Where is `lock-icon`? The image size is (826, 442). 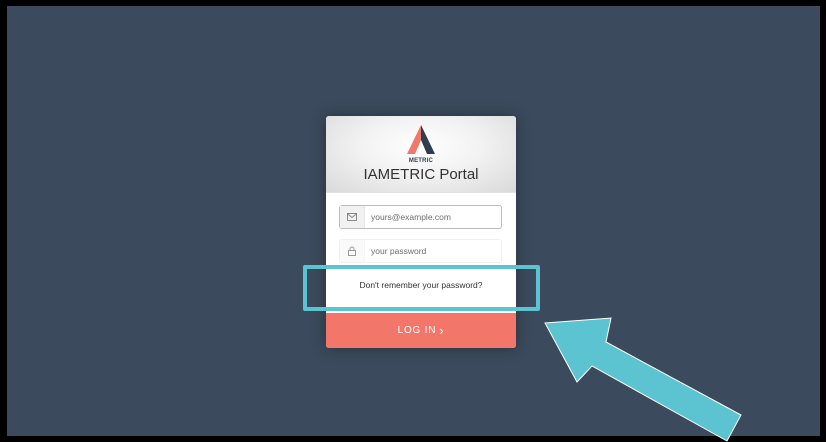 lock-icon is located at coordinates (352, 251).